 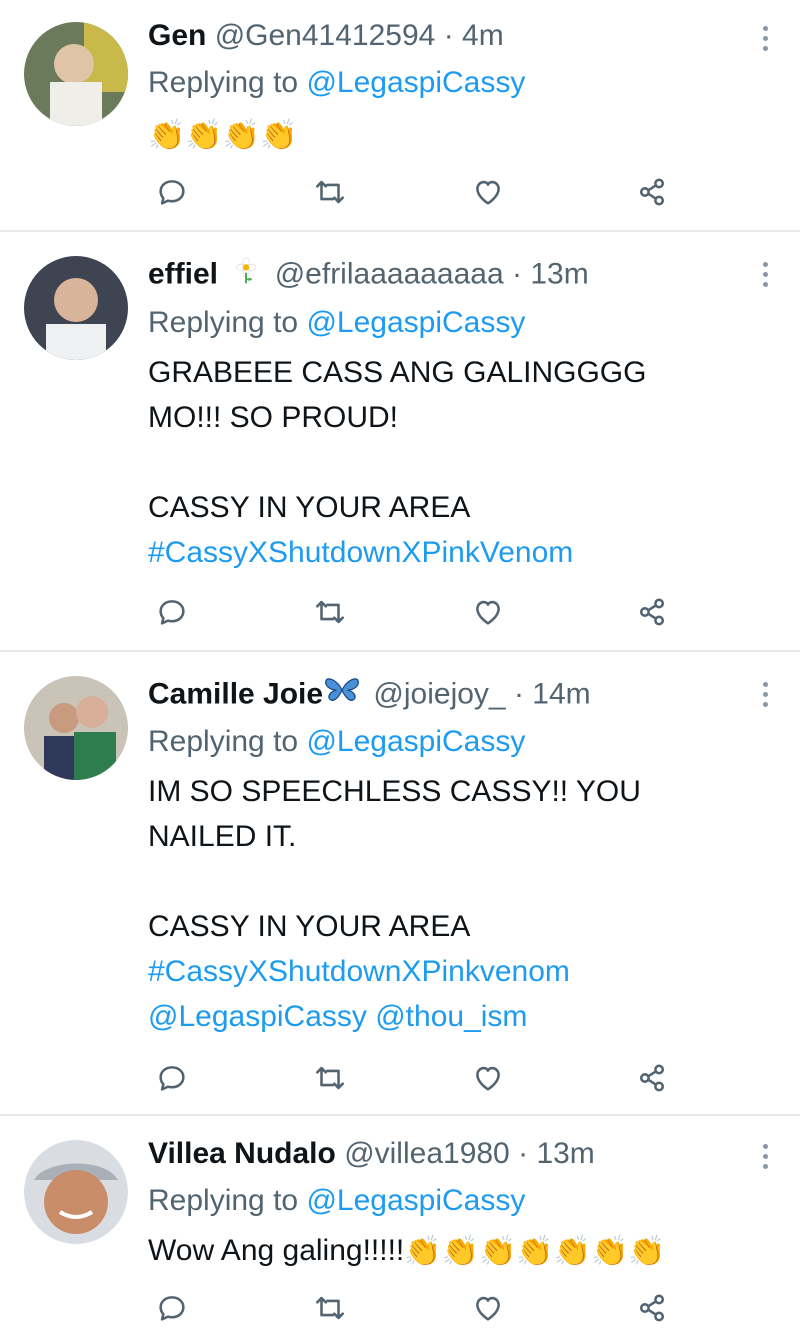 What do you see at coordinates (276, 1250) in the screenshot?
I see `body-text: Wow Ang galing!!!!!` at bounding box center [276, 1250].